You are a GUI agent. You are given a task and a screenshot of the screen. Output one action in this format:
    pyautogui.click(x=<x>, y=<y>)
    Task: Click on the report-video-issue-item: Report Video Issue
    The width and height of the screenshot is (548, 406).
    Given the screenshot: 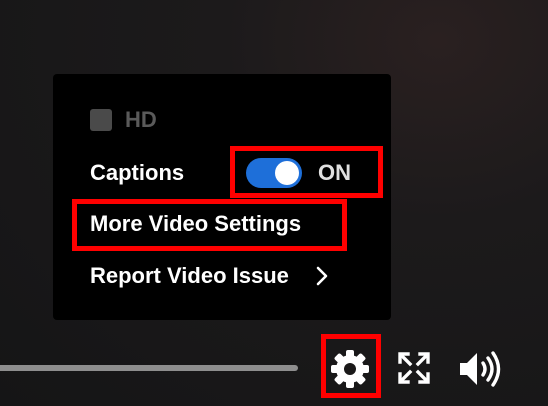 What is the action you would take?
    pyautogui.click(x=209, y=276)
    